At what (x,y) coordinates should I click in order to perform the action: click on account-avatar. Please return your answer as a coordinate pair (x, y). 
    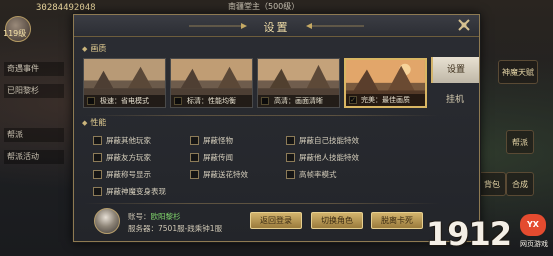
    Looking at the image, I should click on (107, 221).